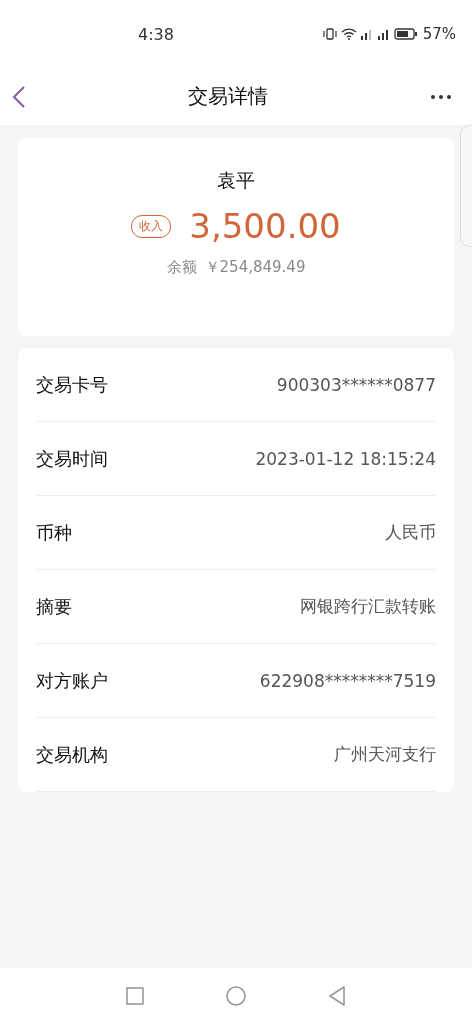 The image size is (472, 1024). Describe the element at coordinates (337, 996) in the screenshot. I see `back-nav-icon` at that location.